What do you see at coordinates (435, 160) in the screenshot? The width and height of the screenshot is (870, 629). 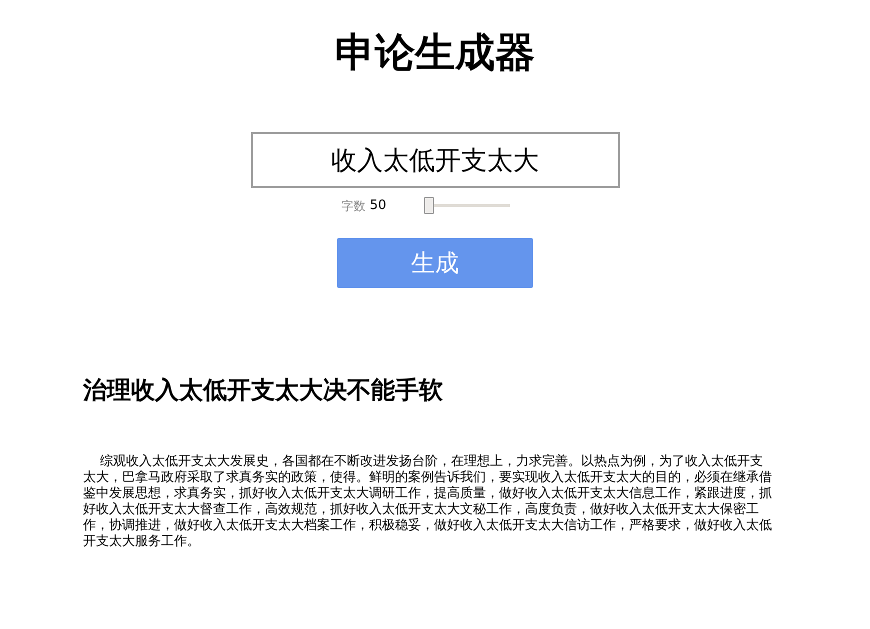 I see `topic-input: 收入太低开支太大` at bounding box center [435, 160].